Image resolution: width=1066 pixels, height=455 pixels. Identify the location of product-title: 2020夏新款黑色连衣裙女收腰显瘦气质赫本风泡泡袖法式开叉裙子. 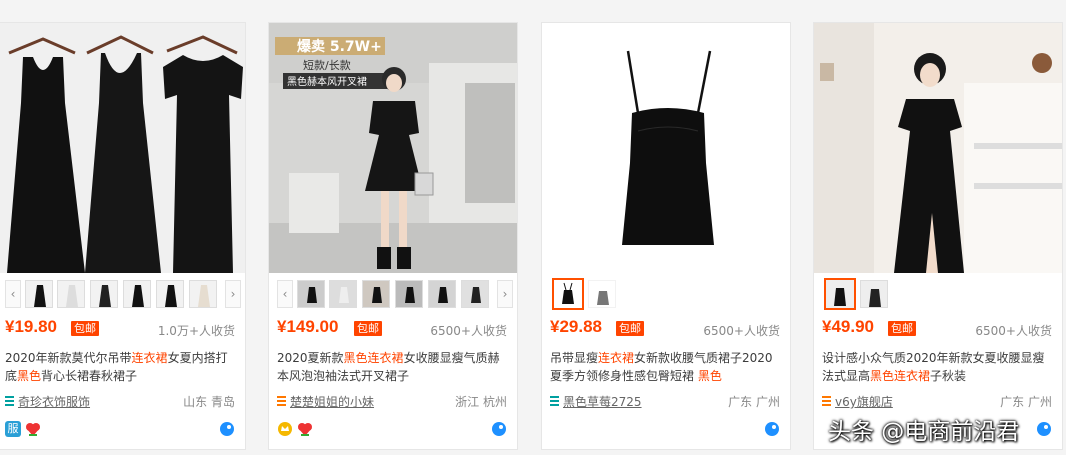
(393, 368).